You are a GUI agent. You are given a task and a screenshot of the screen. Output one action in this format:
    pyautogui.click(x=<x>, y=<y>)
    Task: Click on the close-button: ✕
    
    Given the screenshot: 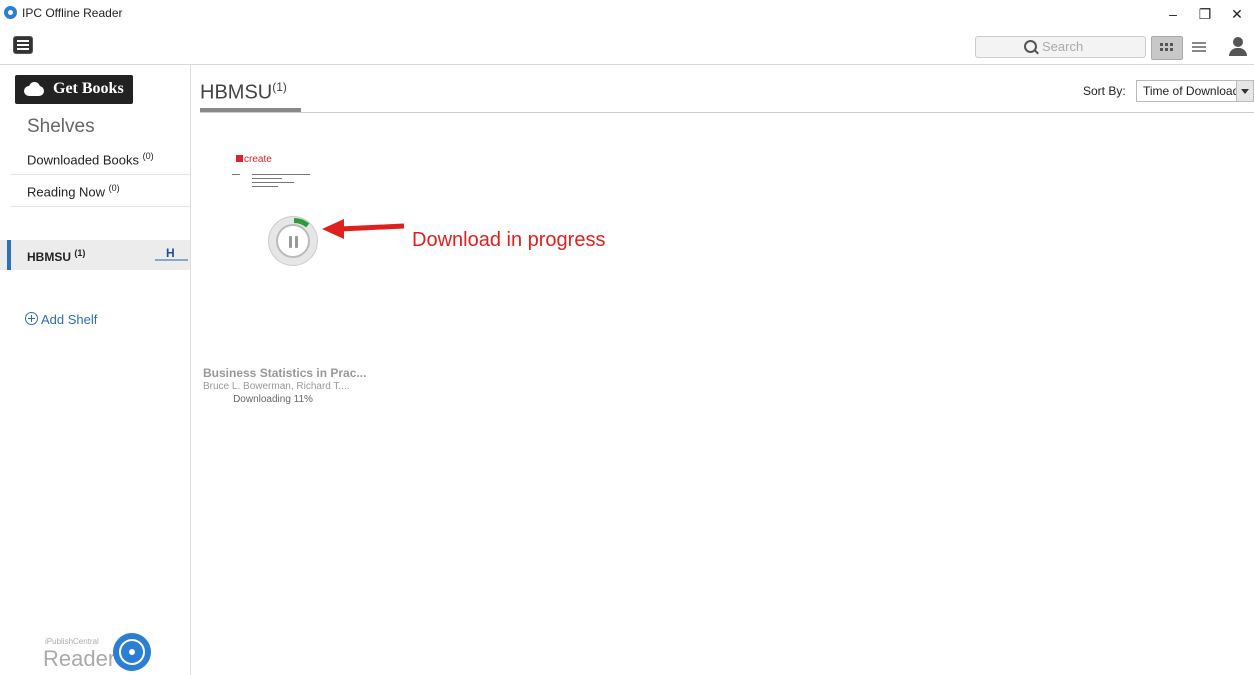 What is the action you would take?
    pyautogui.click(x=1237, y=14)
    